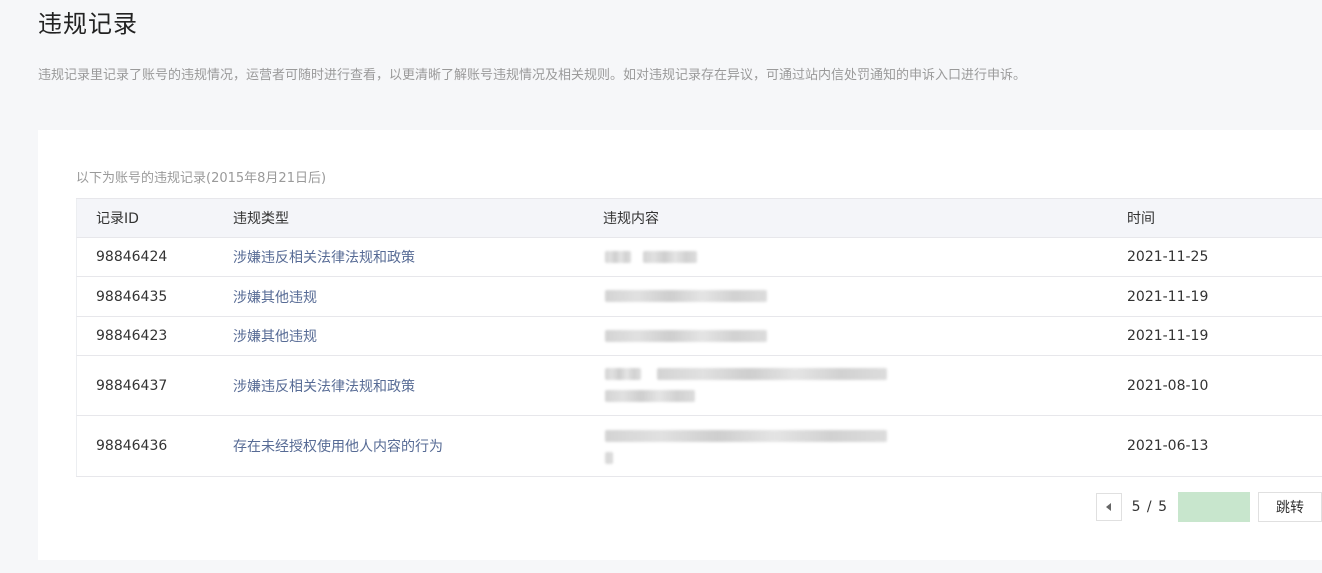  I want to click on record-time: 2021-08-10, so click(1168, 385).